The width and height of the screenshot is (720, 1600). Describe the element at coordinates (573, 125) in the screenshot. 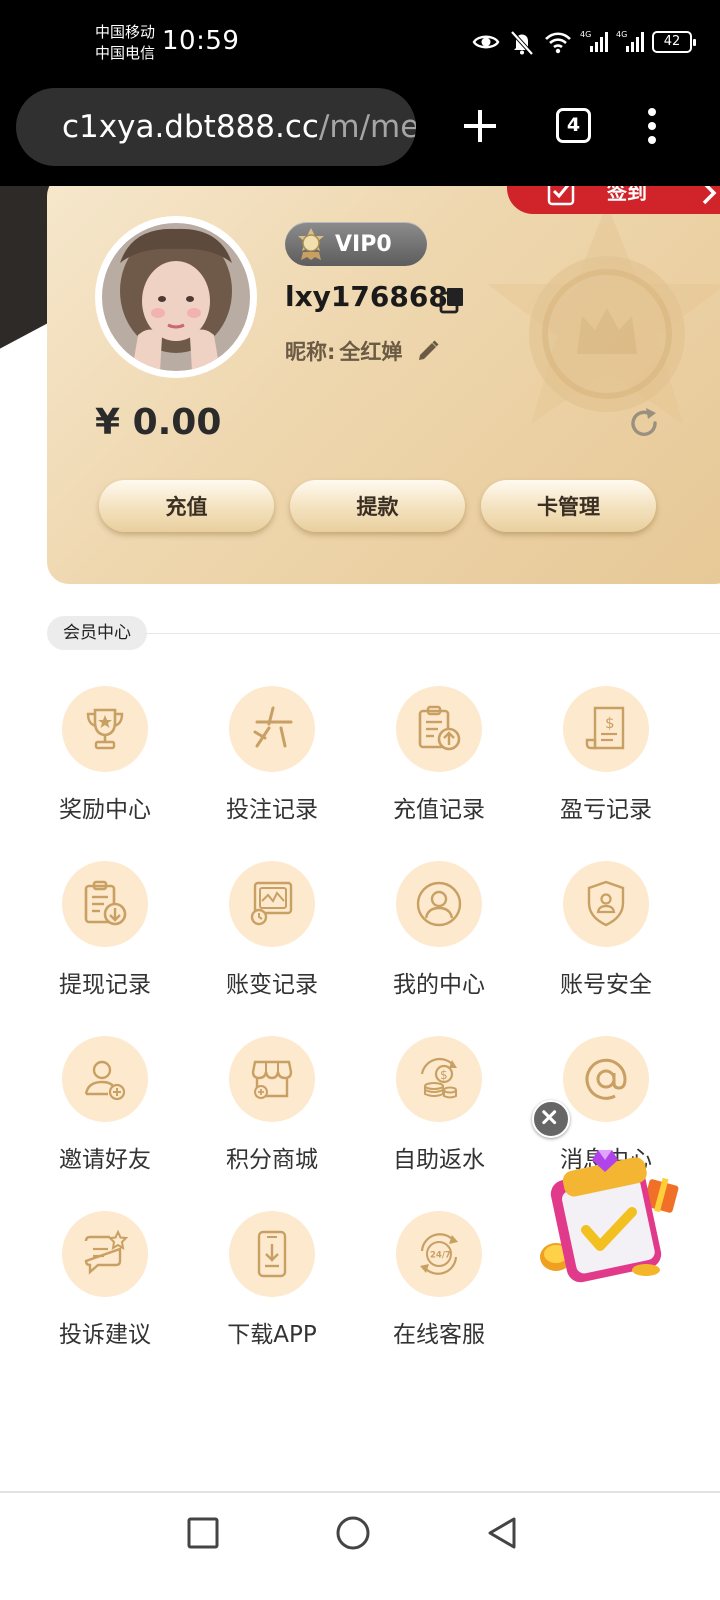

I see `tab-switcher-button: 4` at that location.